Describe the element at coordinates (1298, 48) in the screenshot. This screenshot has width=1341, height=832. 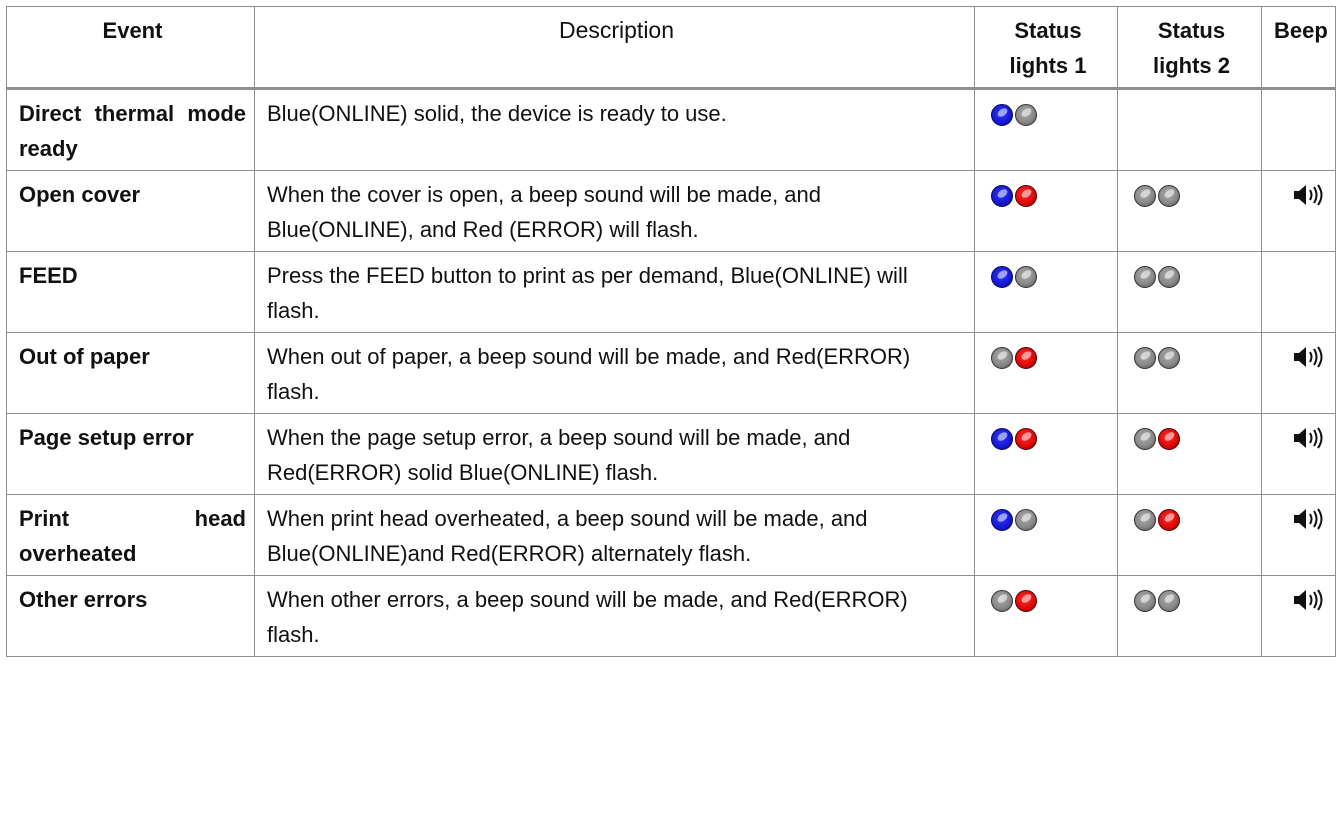
I see `header-beep: Beep` at that location.